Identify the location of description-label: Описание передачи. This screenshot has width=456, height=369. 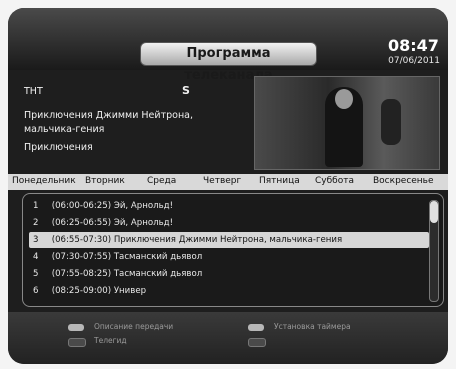
(134, 326).